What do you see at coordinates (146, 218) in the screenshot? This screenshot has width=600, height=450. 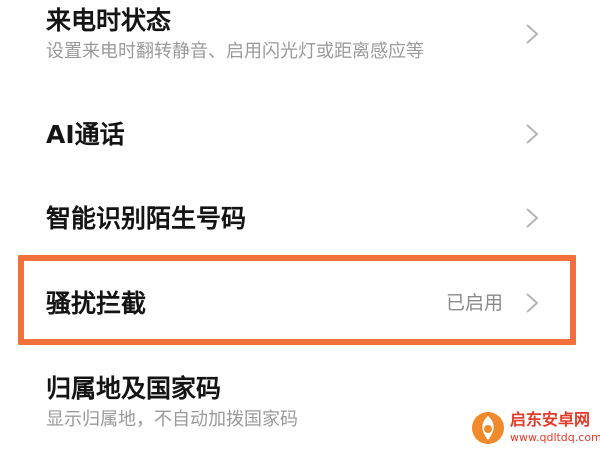 I see `settings-item-title: 智能识别陌生号码` at bounding box center [146, 218].